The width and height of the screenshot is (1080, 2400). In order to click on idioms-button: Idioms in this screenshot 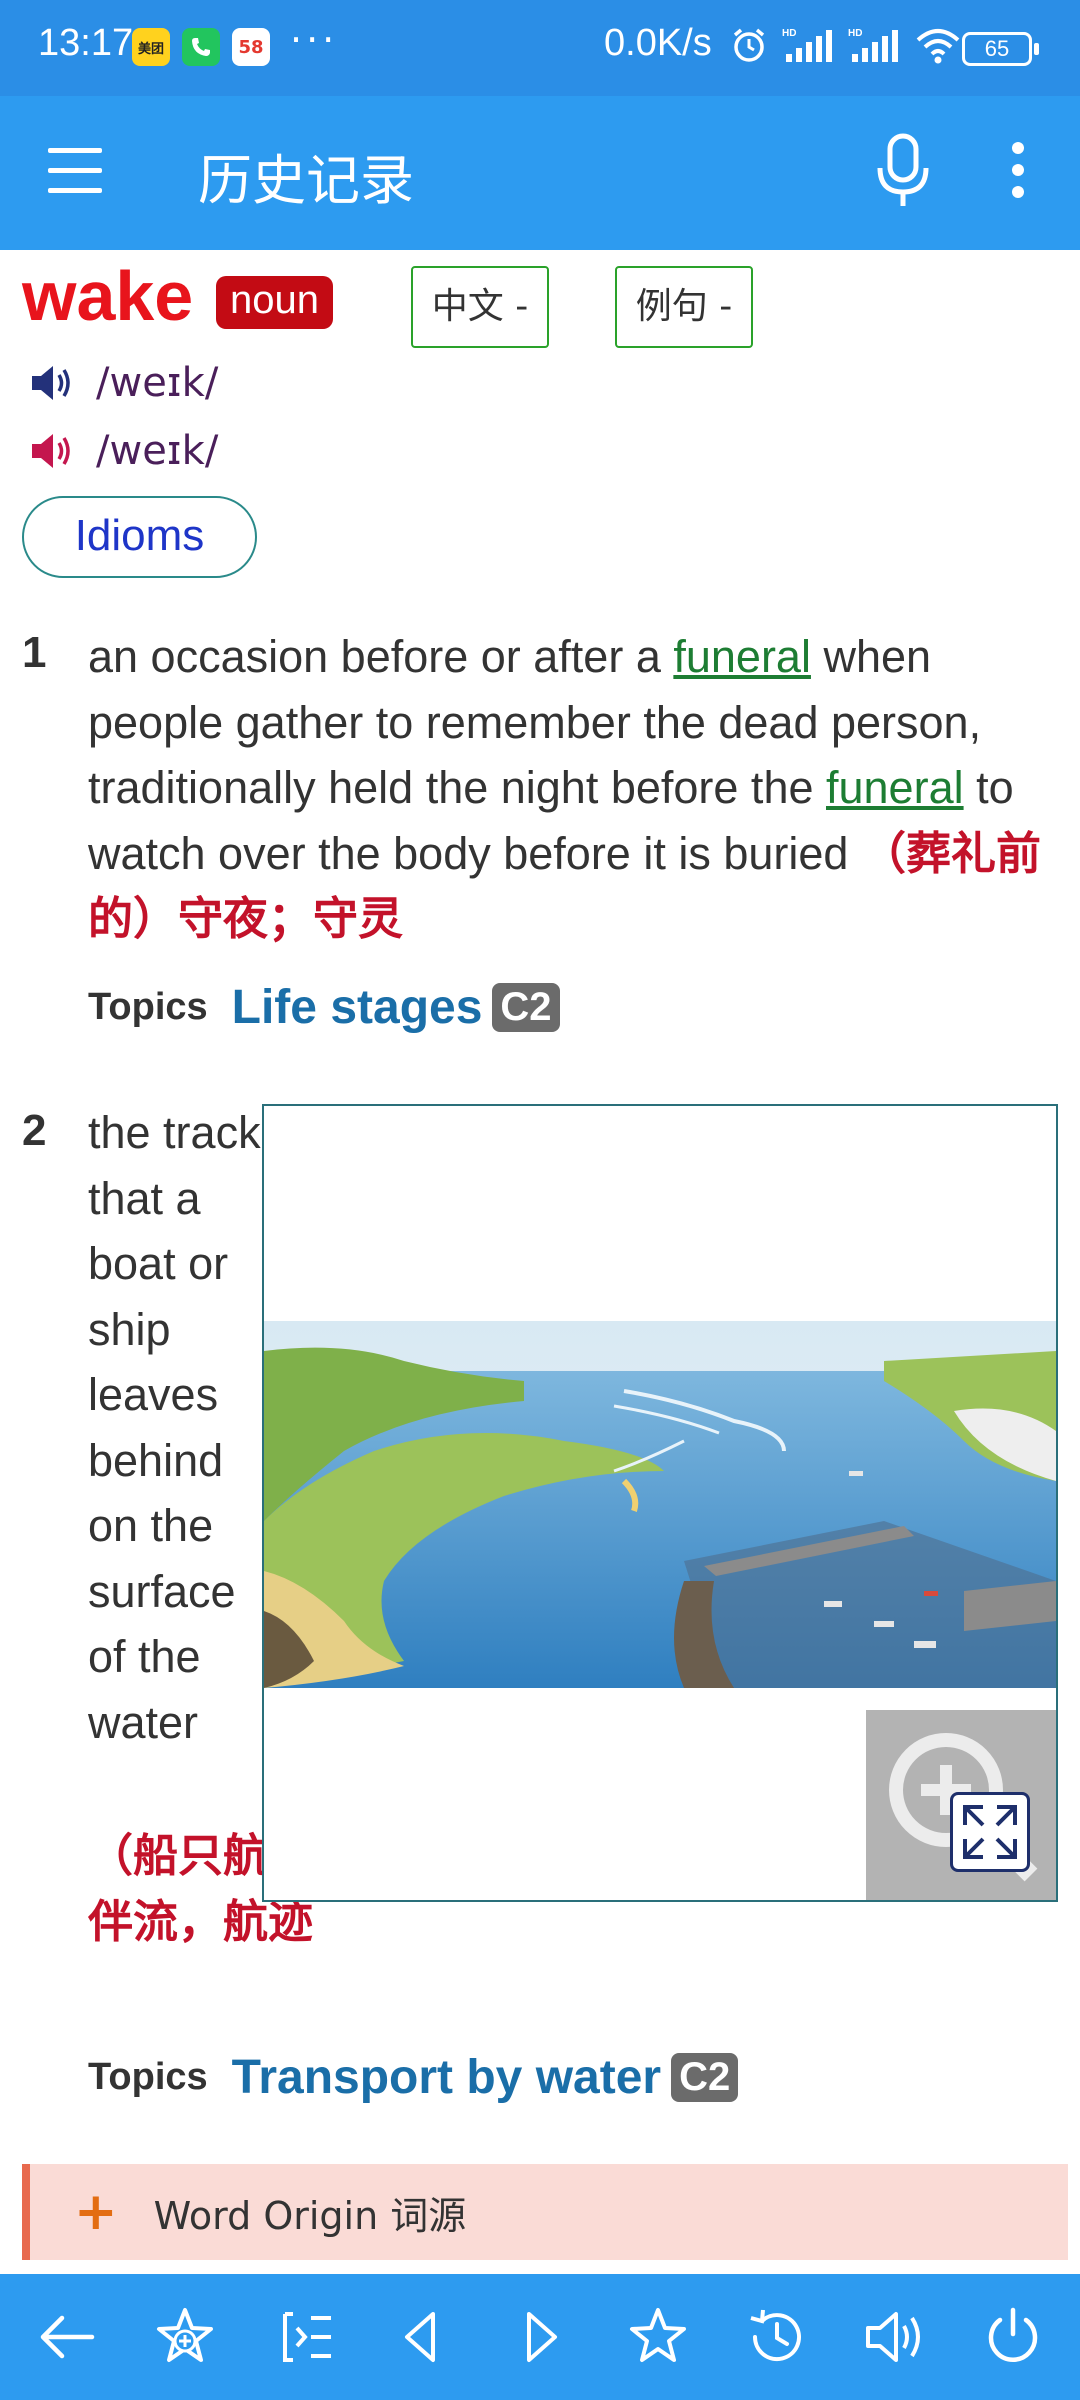, I will do `click(139, 537)`.